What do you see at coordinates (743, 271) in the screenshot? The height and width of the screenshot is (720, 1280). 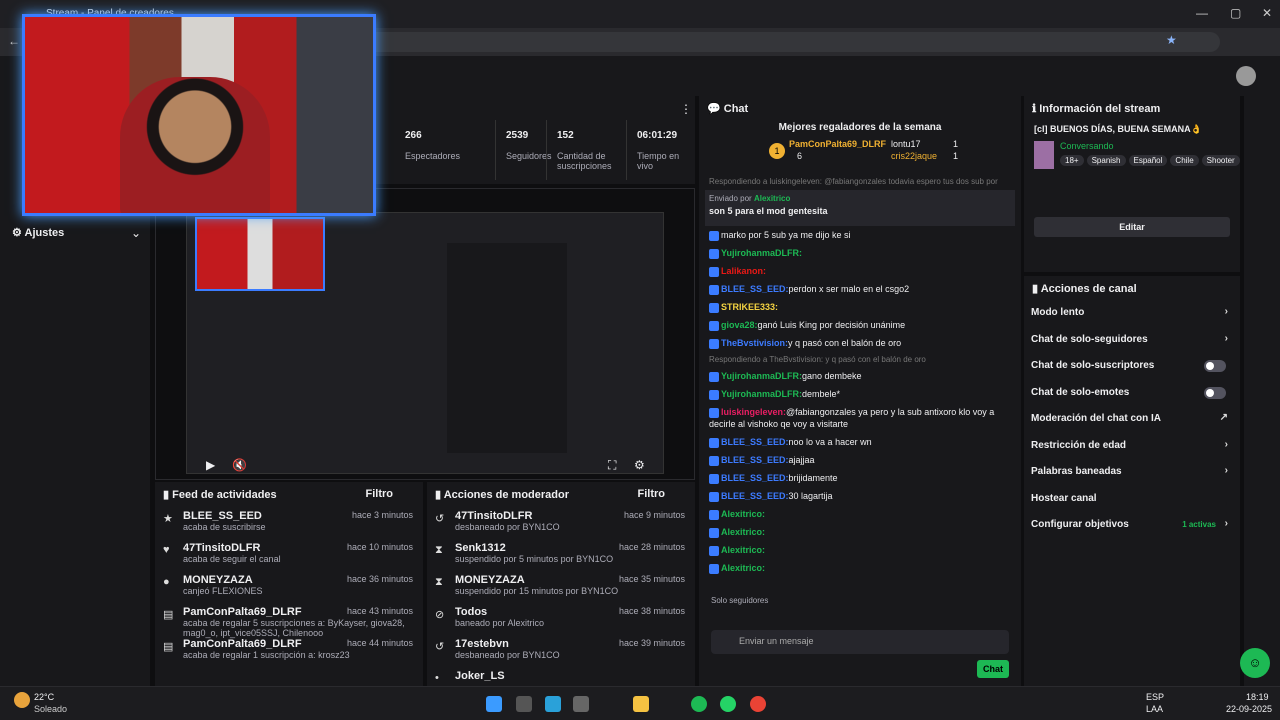 I see `chat-username: Lalikanon:` at bounding box center [743, 271].